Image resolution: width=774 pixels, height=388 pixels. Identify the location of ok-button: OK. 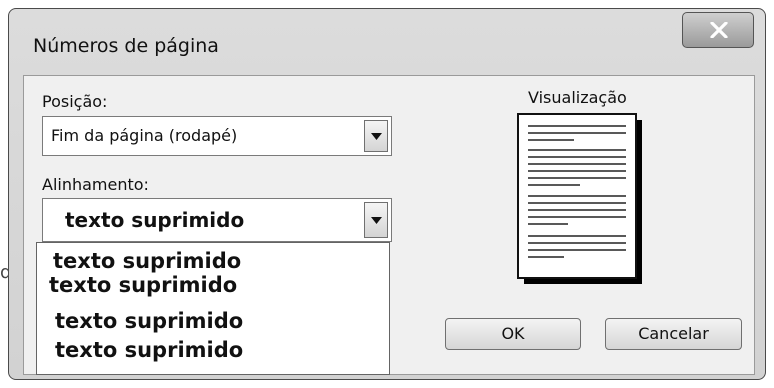
(513, 334).